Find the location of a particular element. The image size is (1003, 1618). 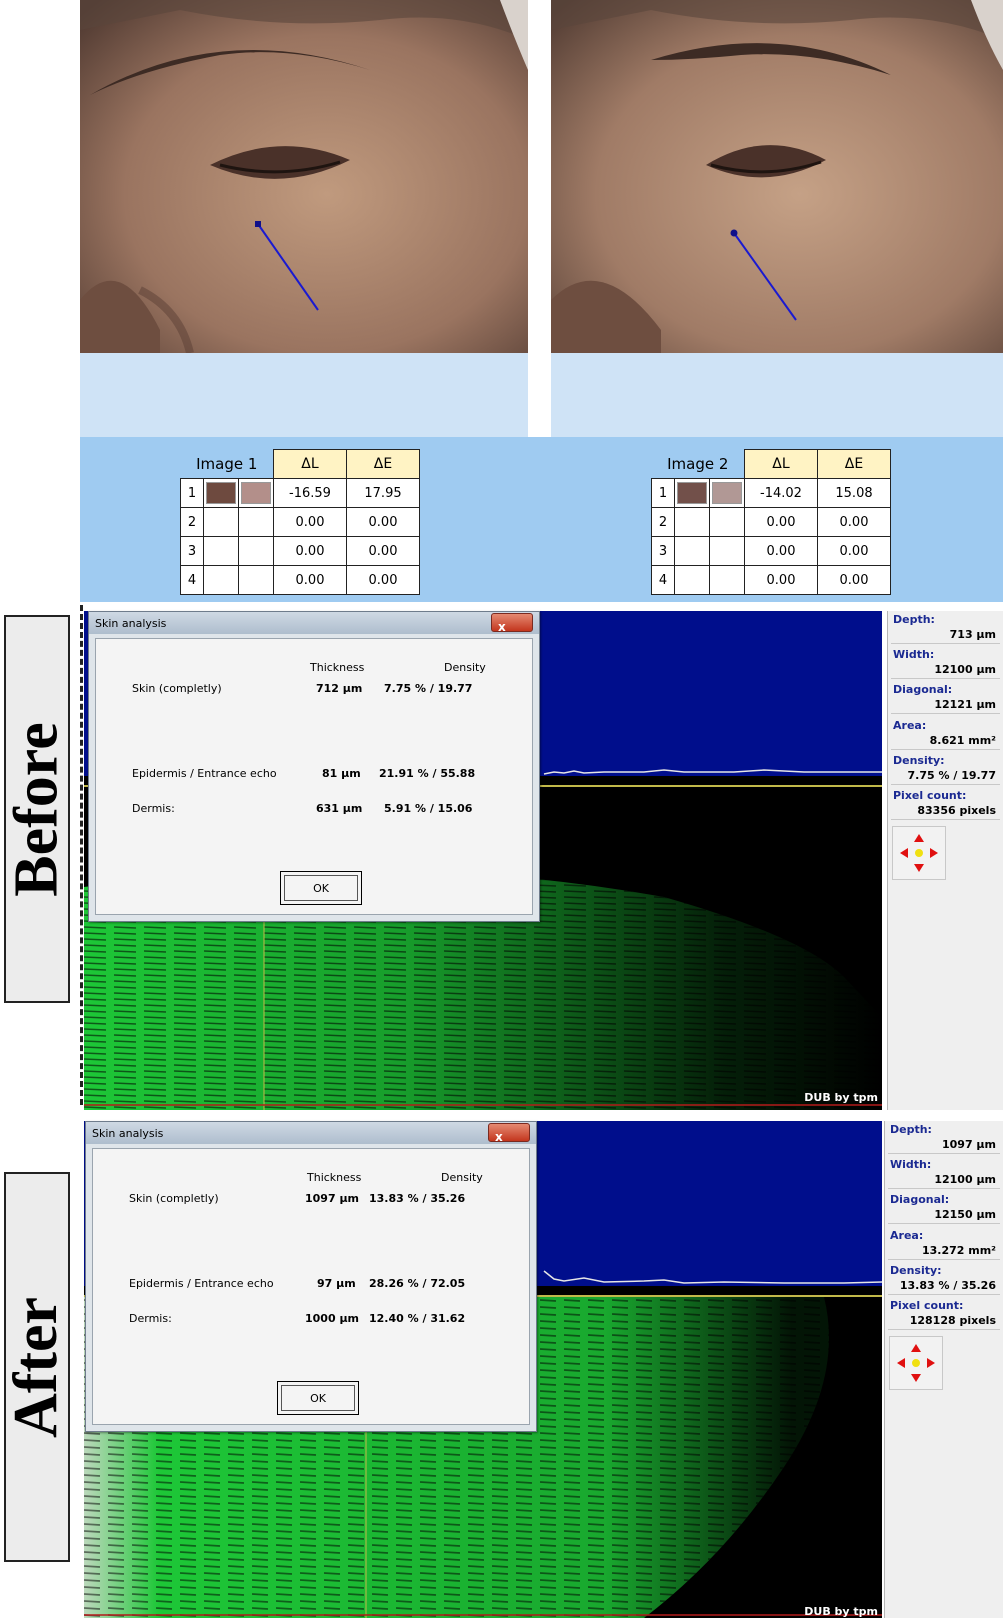

row-density: 28.26 % / 72.05 is located at coordinates (417, 1283).